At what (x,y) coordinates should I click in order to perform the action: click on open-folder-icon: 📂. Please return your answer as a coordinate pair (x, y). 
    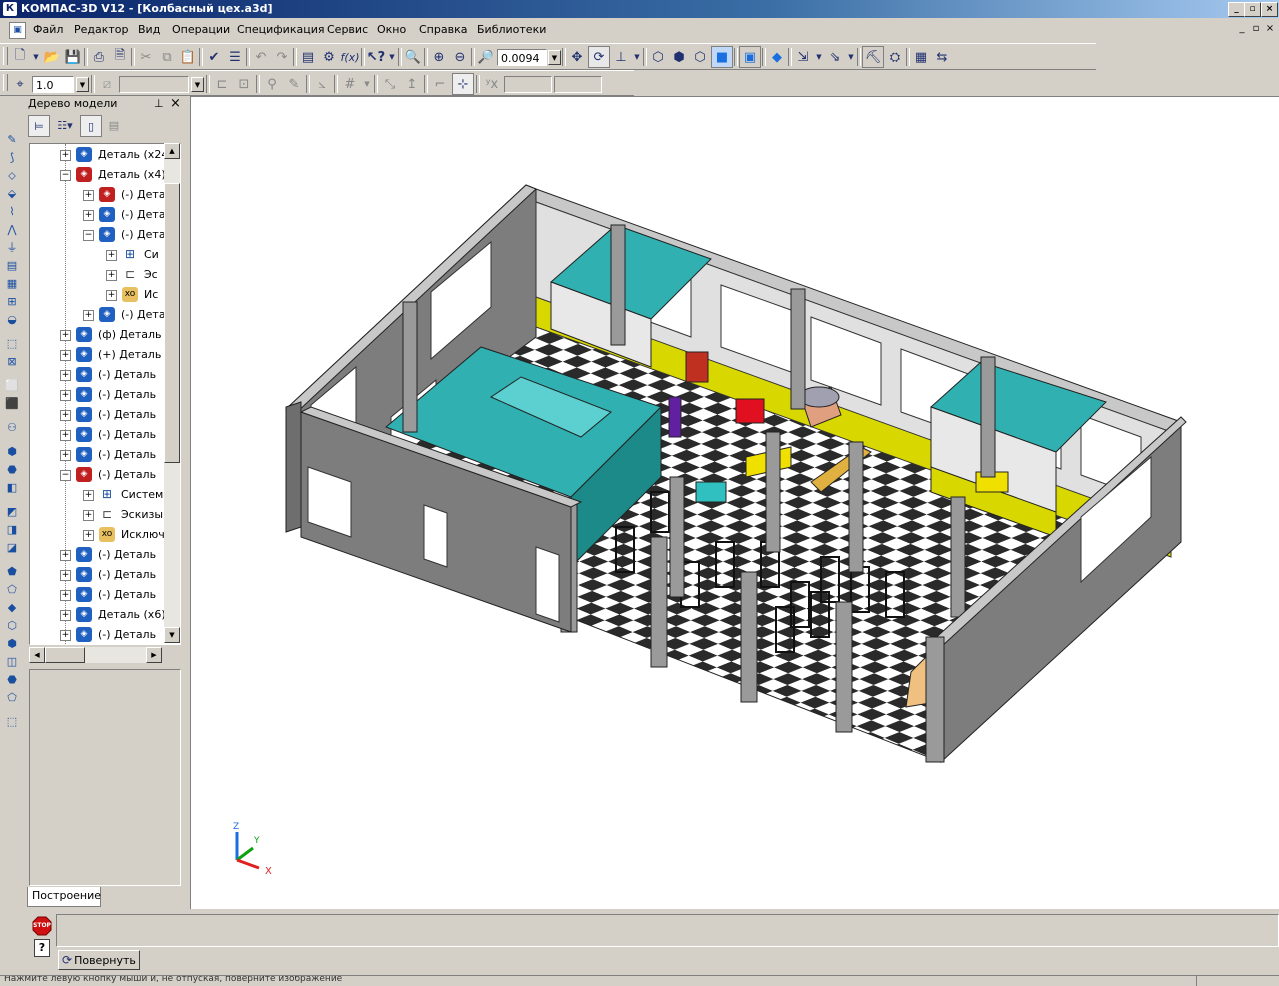
    Looking at the image, I should click on (52, 57).